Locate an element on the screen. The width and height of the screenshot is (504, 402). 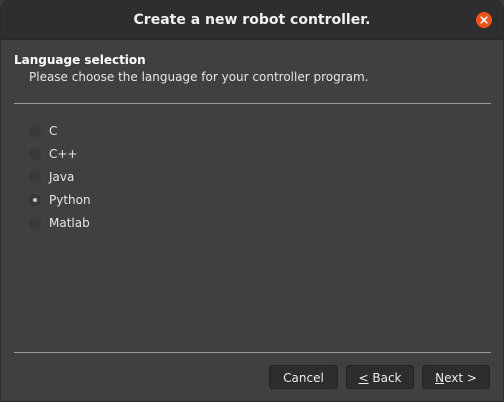
title-bar: Create a new robot controller. is located at coordinates (252, 20).